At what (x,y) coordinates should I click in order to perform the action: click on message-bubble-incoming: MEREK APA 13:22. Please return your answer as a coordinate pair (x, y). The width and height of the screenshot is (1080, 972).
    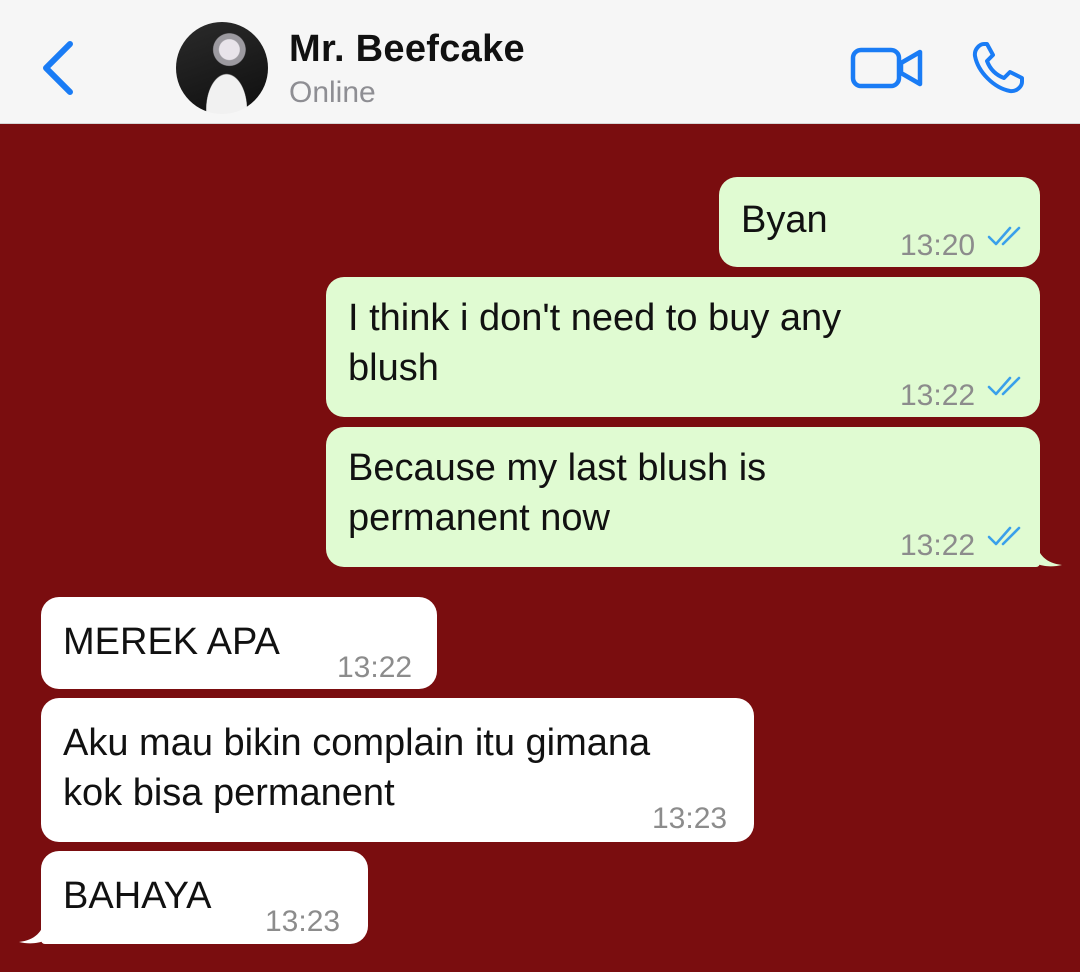
    Looking at the image, I should click on (239, 643).